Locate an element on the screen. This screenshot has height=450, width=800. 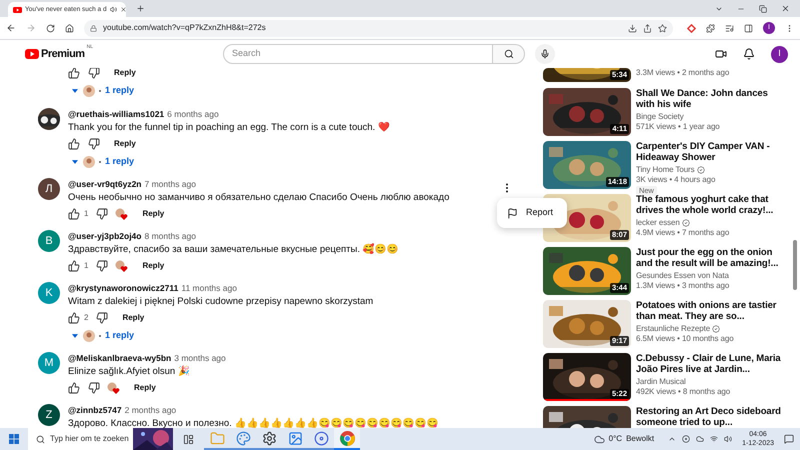
taskbar-search-field: Typ hier om te zoeken is located at coordinates (100, 439).